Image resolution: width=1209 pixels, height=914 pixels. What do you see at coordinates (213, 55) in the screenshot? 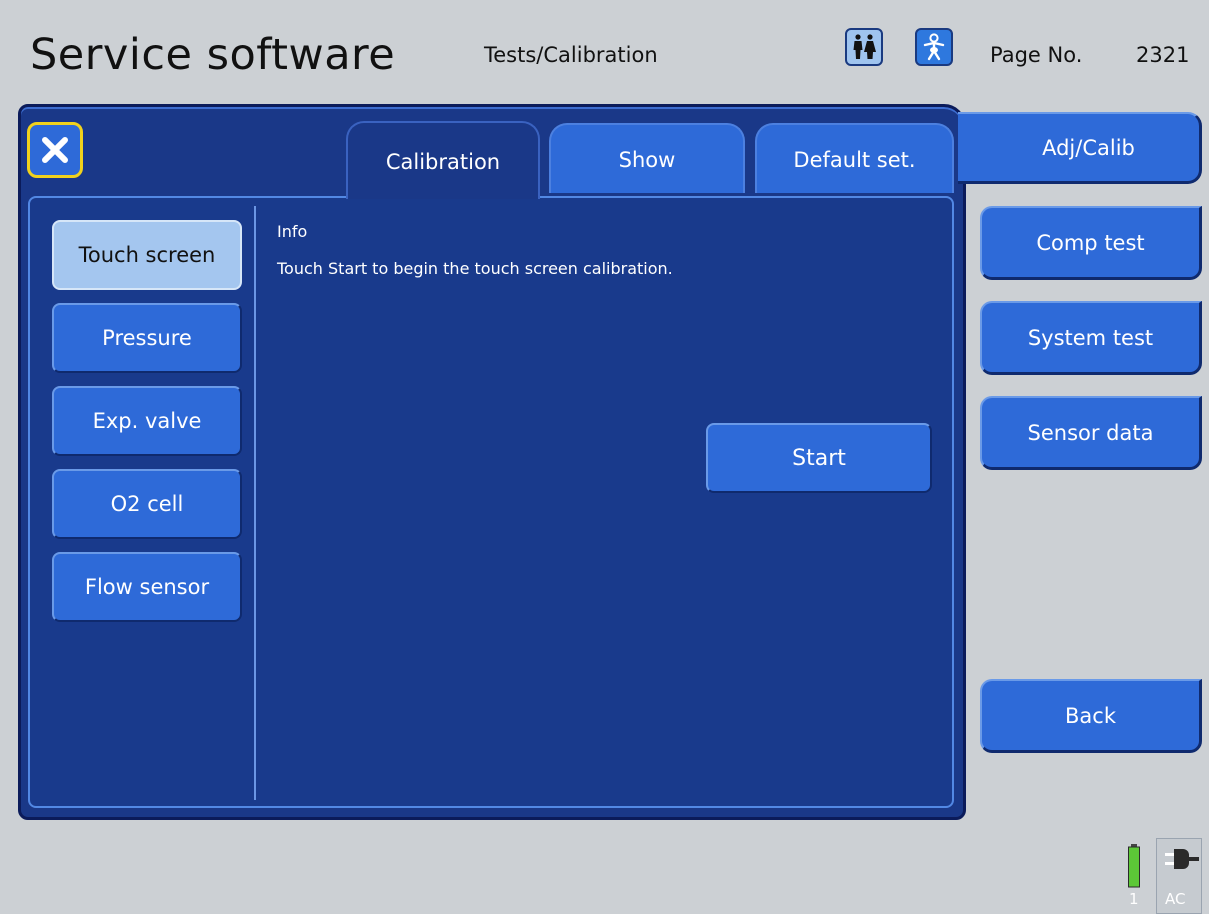
I see `app-title: Service software` at bounding box center [213, 55].